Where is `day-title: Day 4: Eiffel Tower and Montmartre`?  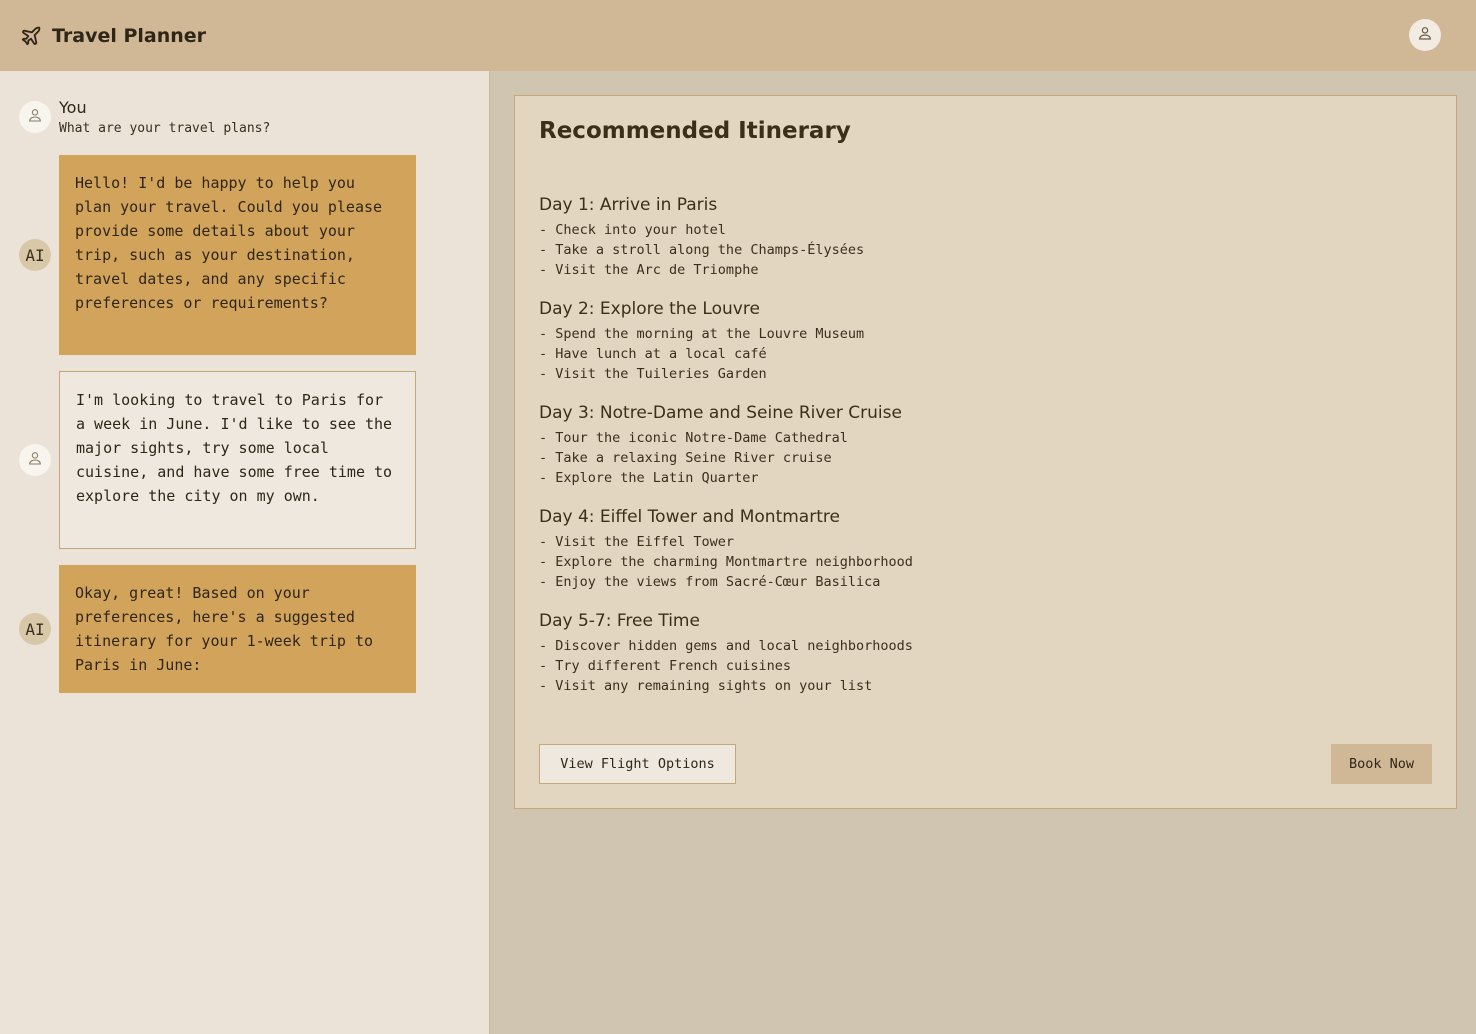
day-title: Day 4: Eiffel Tower and Montmartre is located at coordinates (689, 517).